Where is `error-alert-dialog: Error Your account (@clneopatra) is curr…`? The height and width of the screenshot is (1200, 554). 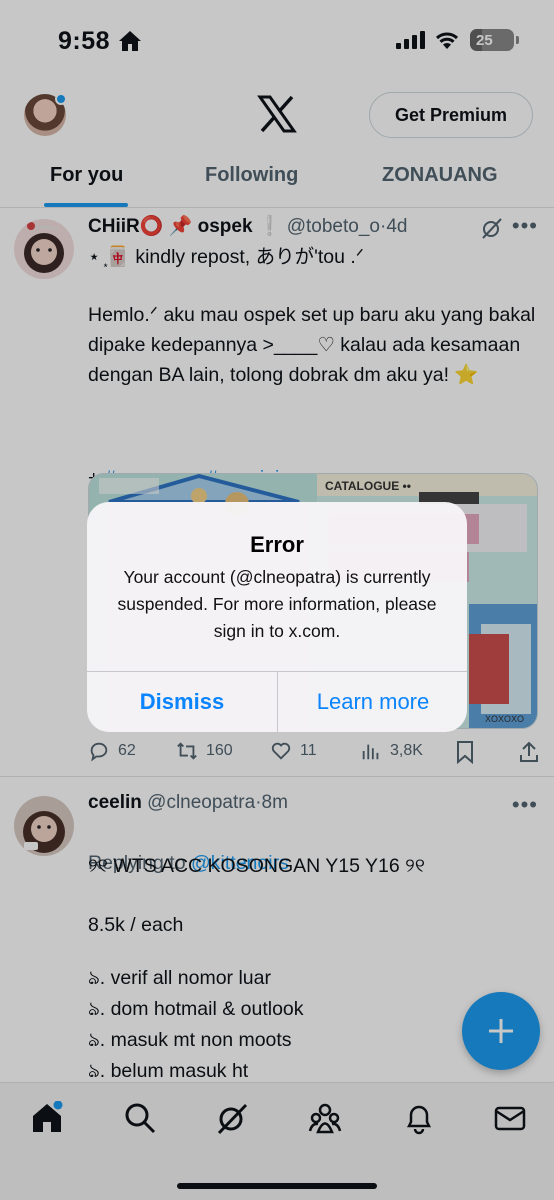
error-alert-dialog: Error Your account (@clneopatra) is curr… is located at coordinates (277, 617).